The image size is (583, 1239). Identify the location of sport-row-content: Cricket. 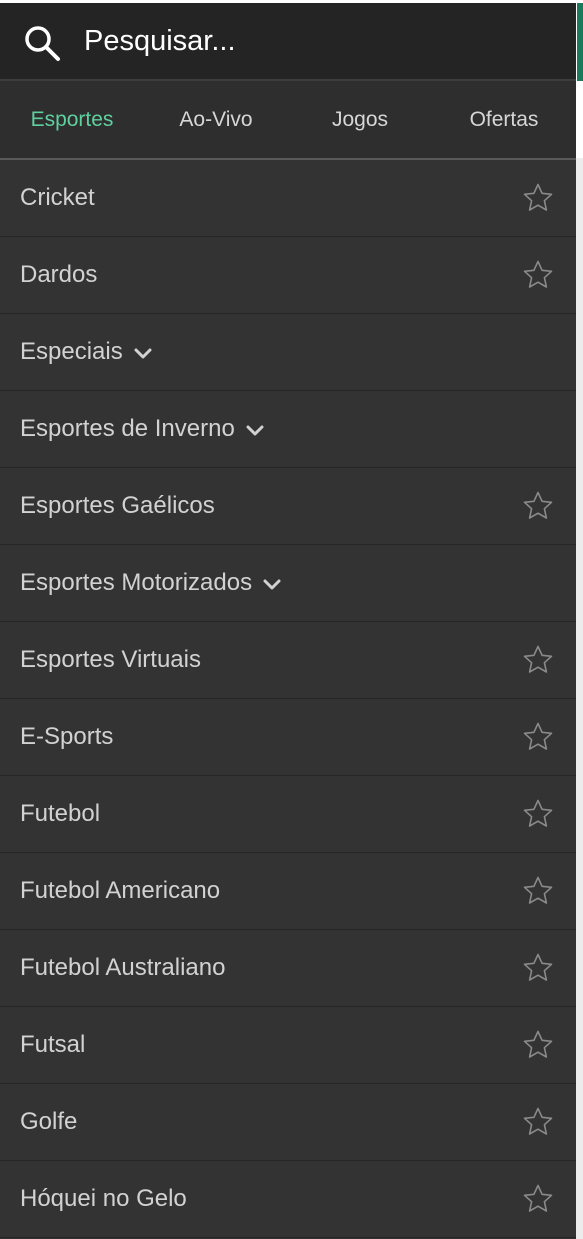
(57, 198).